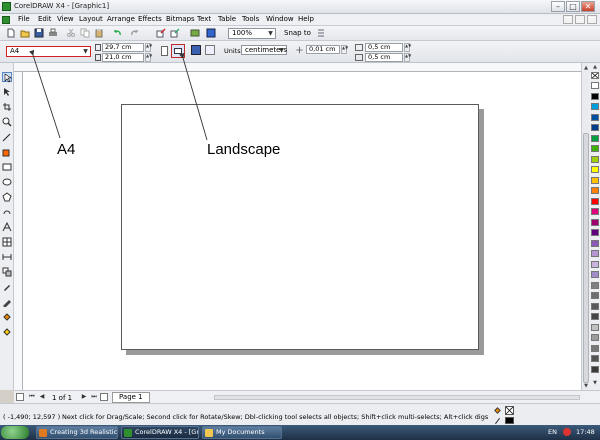 Image resolution: width=600 pixels, height=440 pixels. Describe the element at coordinates (193, 96) in the screenshot. I see `arrow-to-landscape-button` at that location.